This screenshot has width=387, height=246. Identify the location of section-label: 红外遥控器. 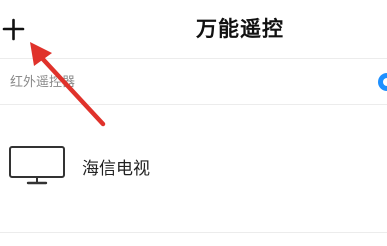
(43, 82).